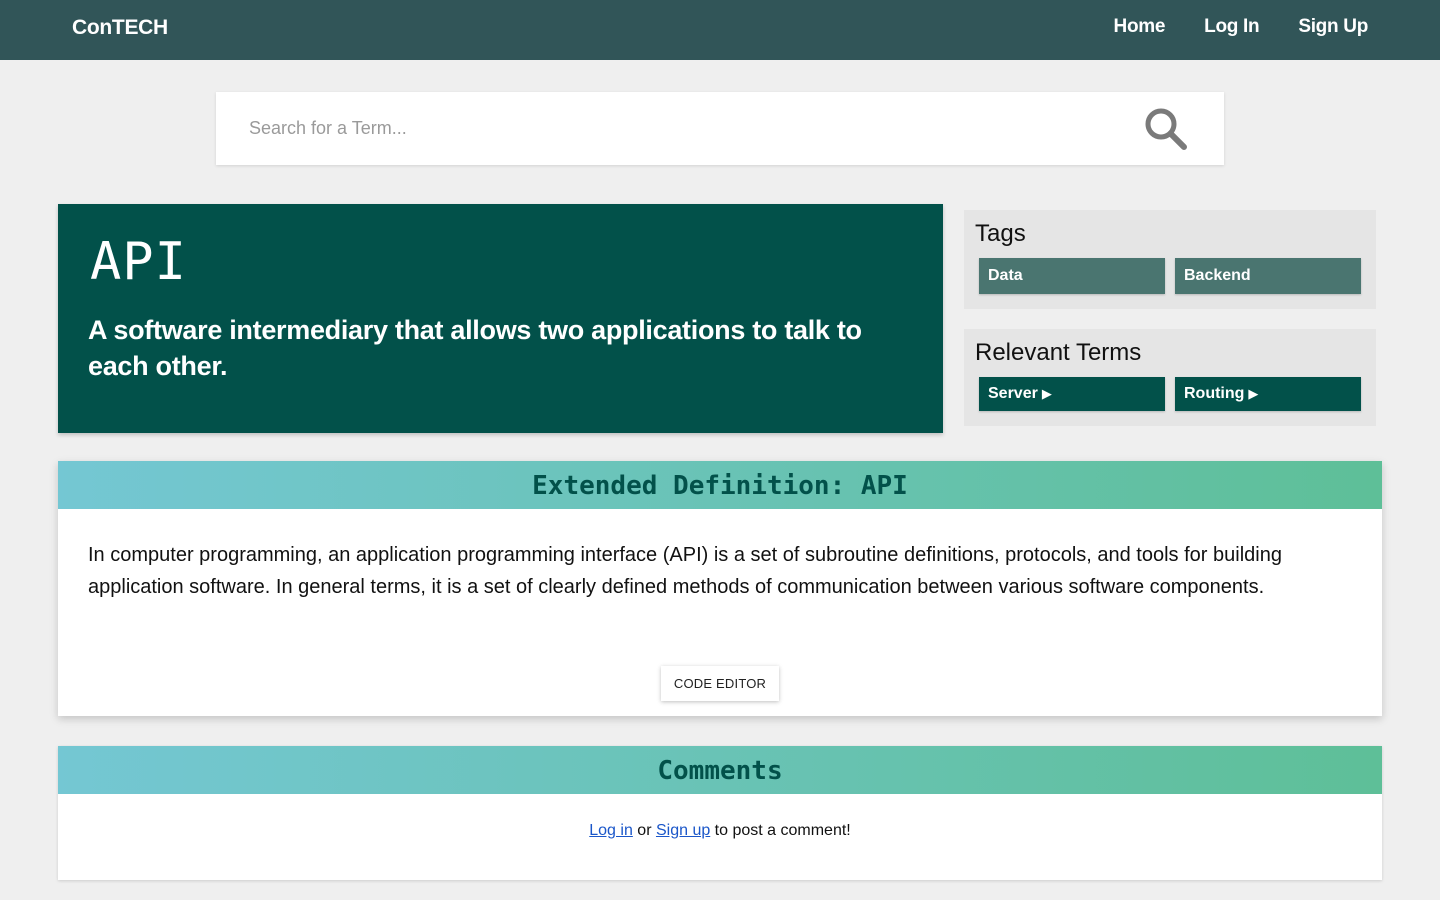 This screenshot has width=1440, height=900. Describe the element at coordinates (666, 128) in the screenshot. I see `search-input` at that location.